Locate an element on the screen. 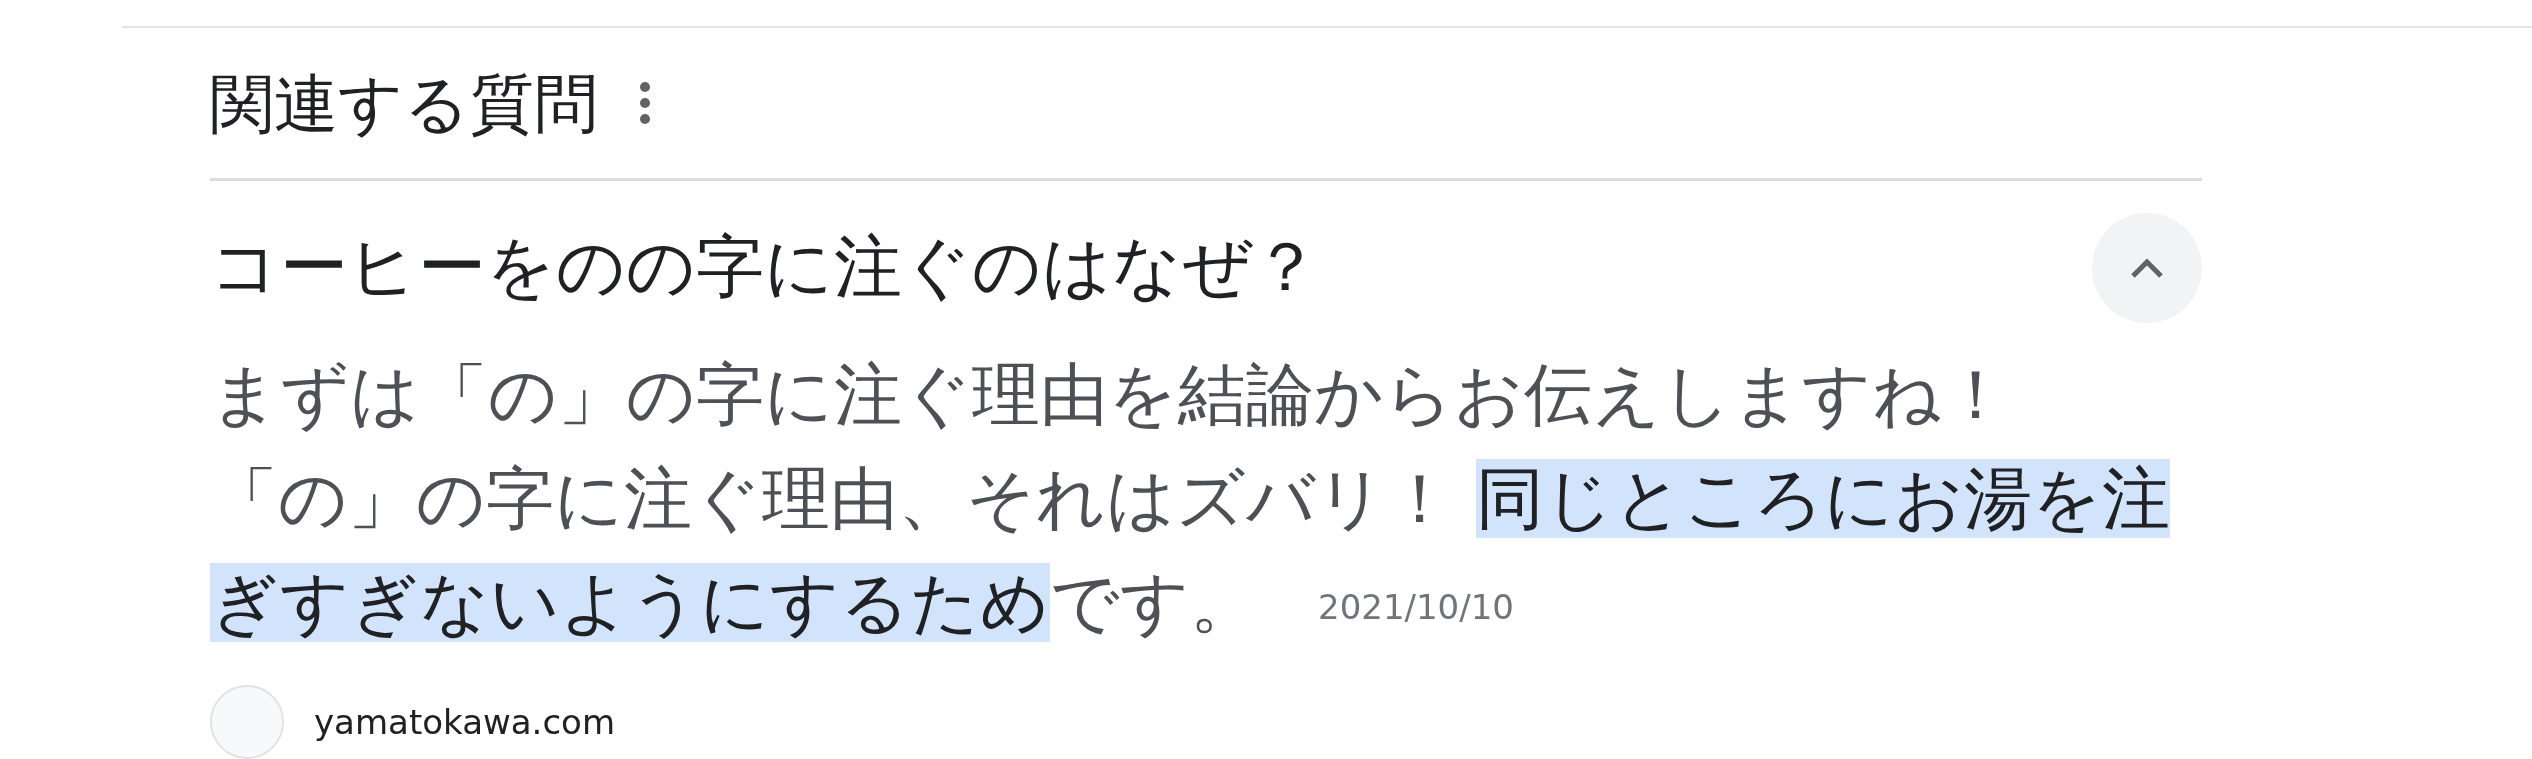 The image size is (2532, 759). section-title: 関連する質問 is located at coordinates (404, 105).